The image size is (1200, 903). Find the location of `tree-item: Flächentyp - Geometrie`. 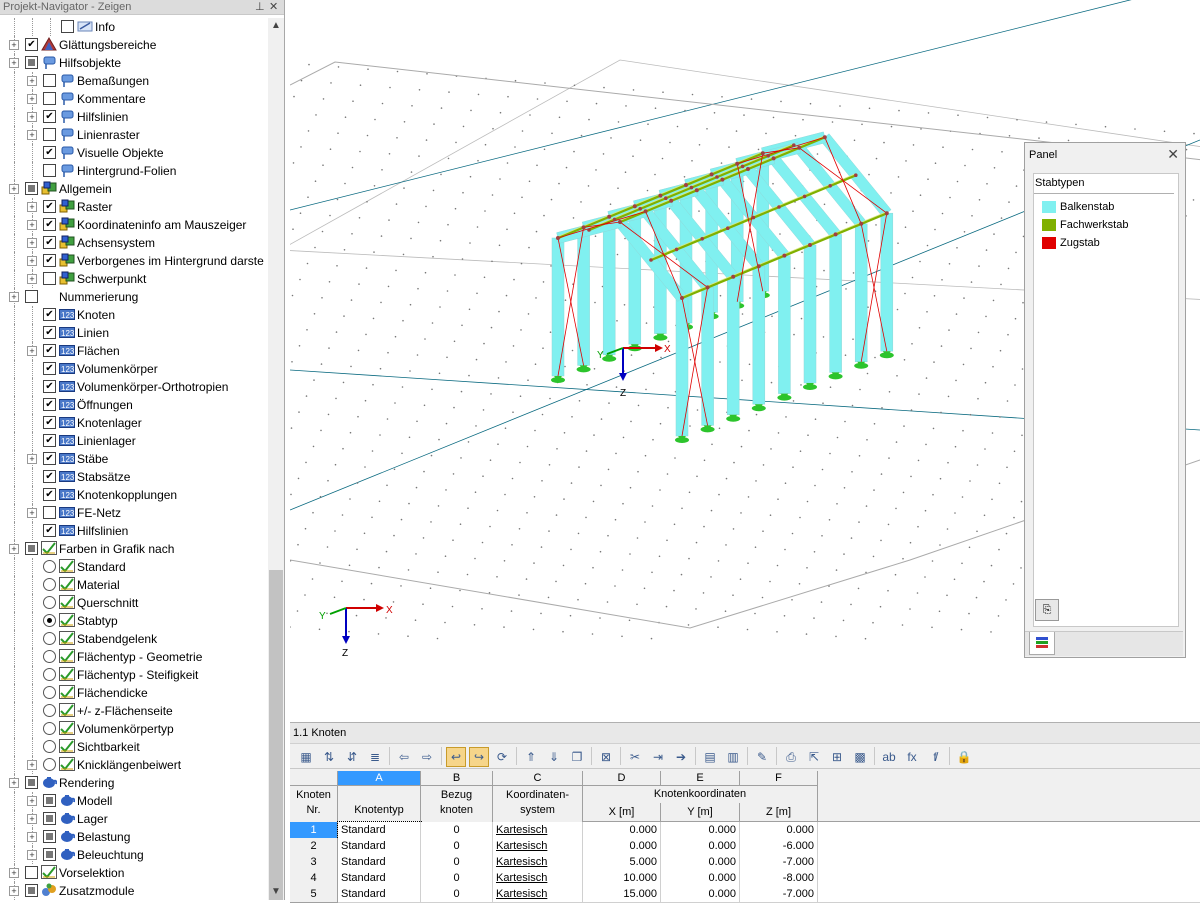

tree-item: Flächentyp - Geometrie is located at coordinates (134, 657).